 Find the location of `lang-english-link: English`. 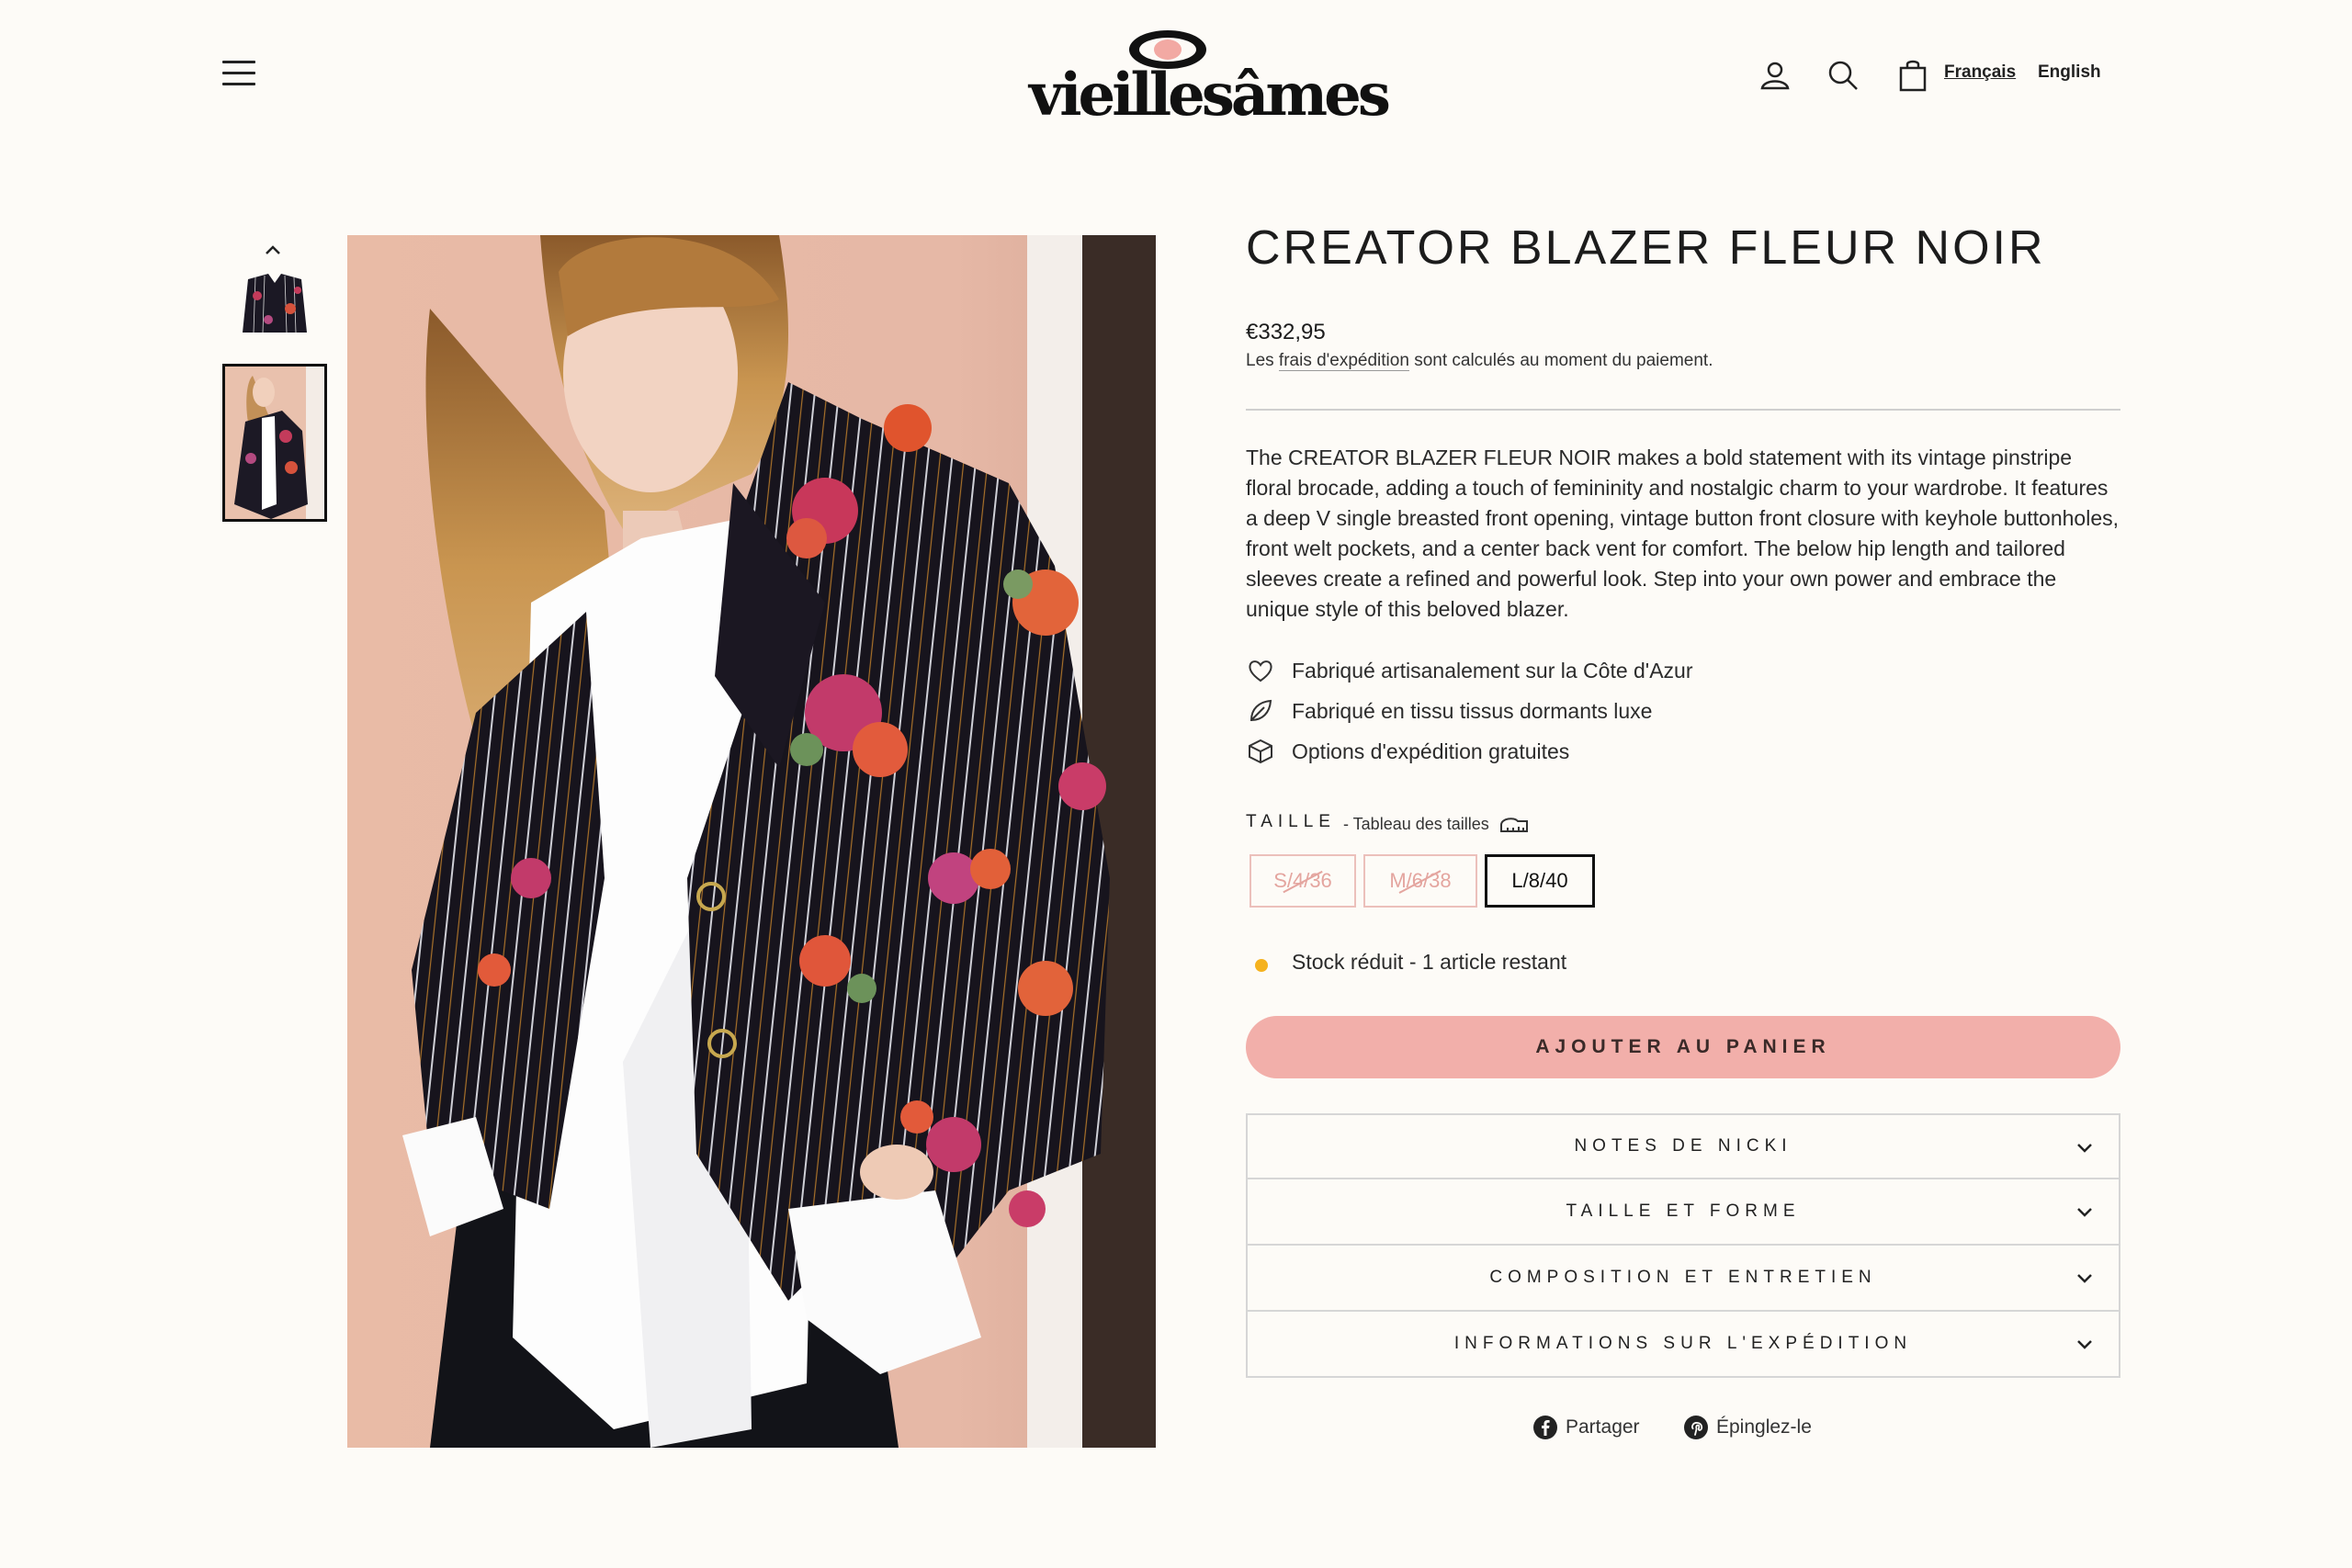

lang-english-link: English is located at coordinates (2069, 72).